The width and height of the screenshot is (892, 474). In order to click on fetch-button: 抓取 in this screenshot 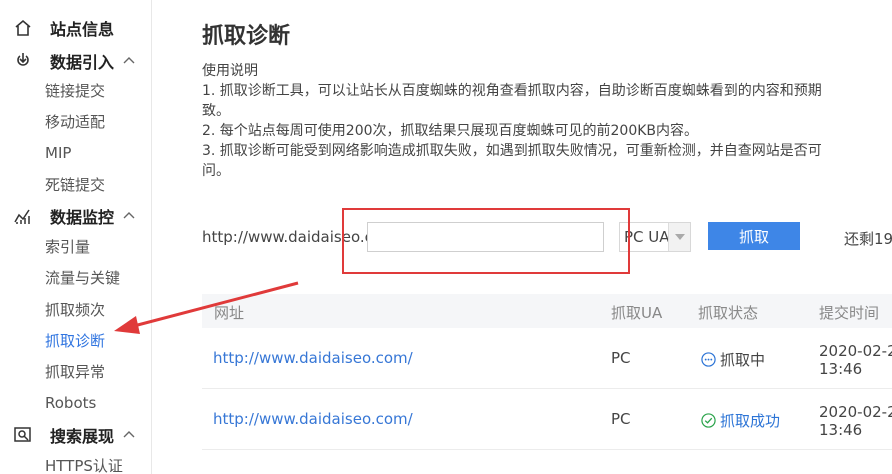, I will do `click(754, 236)`.